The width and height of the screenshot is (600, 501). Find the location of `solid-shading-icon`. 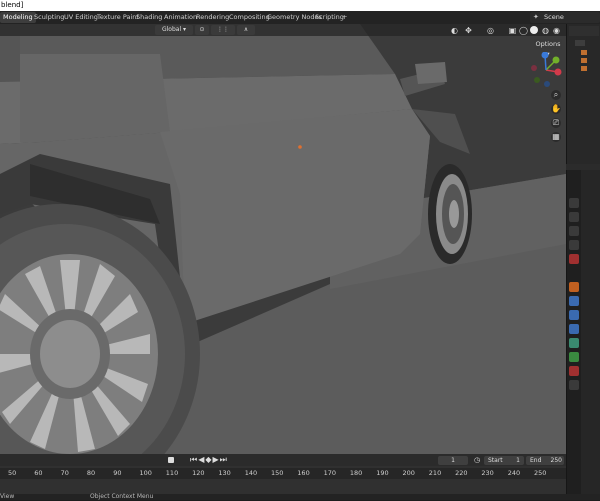

solid-shading-icon is located at coordinates (534, 30).